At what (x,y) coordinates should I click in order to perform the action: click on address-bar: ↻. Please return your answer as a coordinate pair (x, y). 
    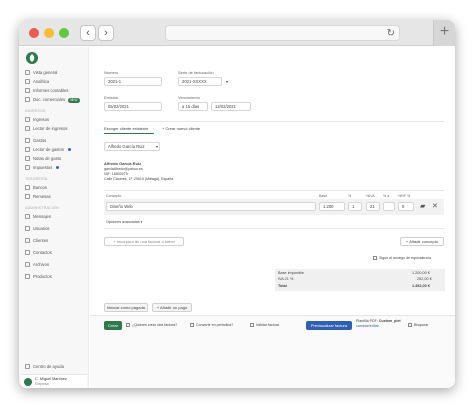
    Looking at the image, I should click on (282, 33).